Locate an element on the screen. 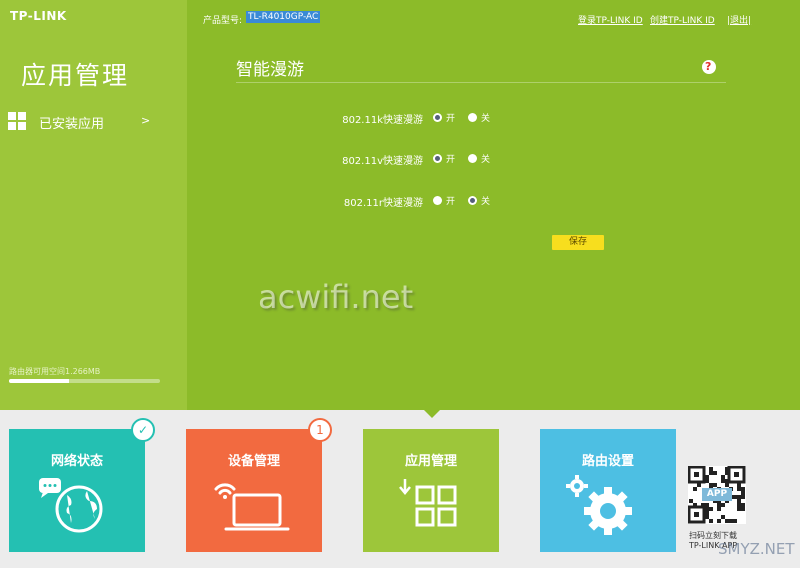 The width and height of the screenshot is (800, 568). roaming-row-k: 802.11k快速漫游 开 关 is located at coordinates (410, 119).